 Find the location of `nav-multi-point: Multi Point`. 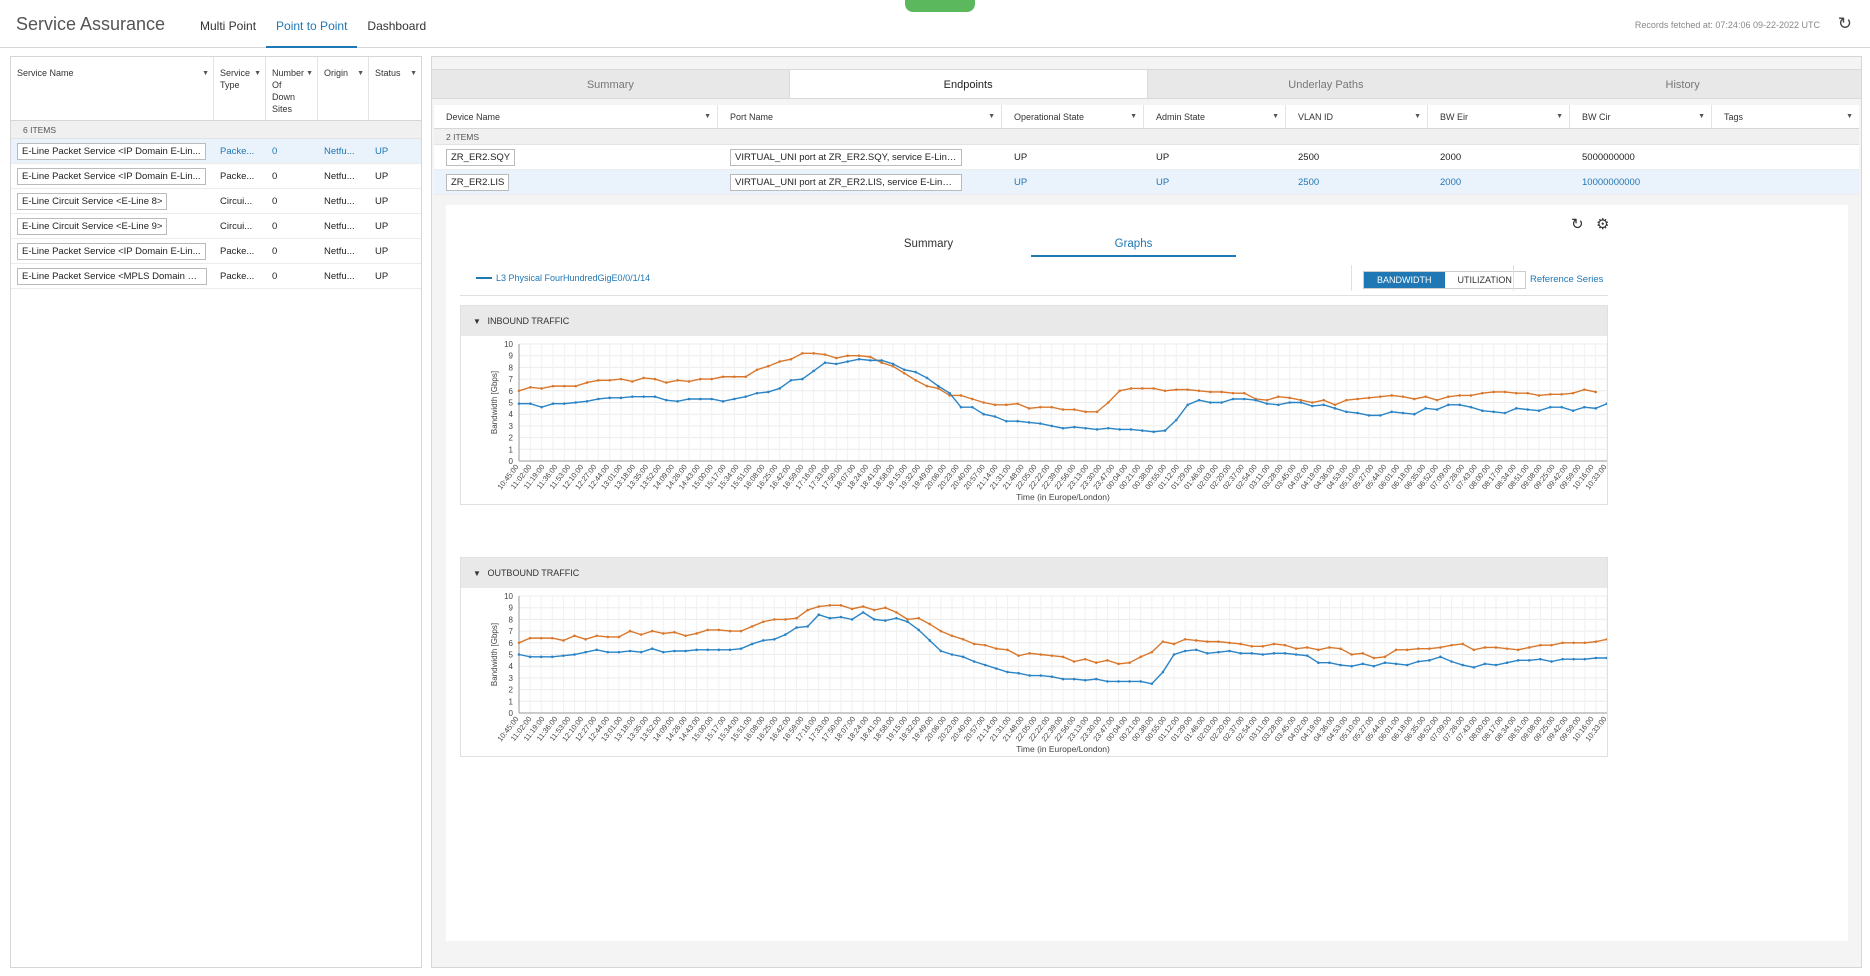

nav-multi-point: Multi Point is located at coordinates (228, 24).